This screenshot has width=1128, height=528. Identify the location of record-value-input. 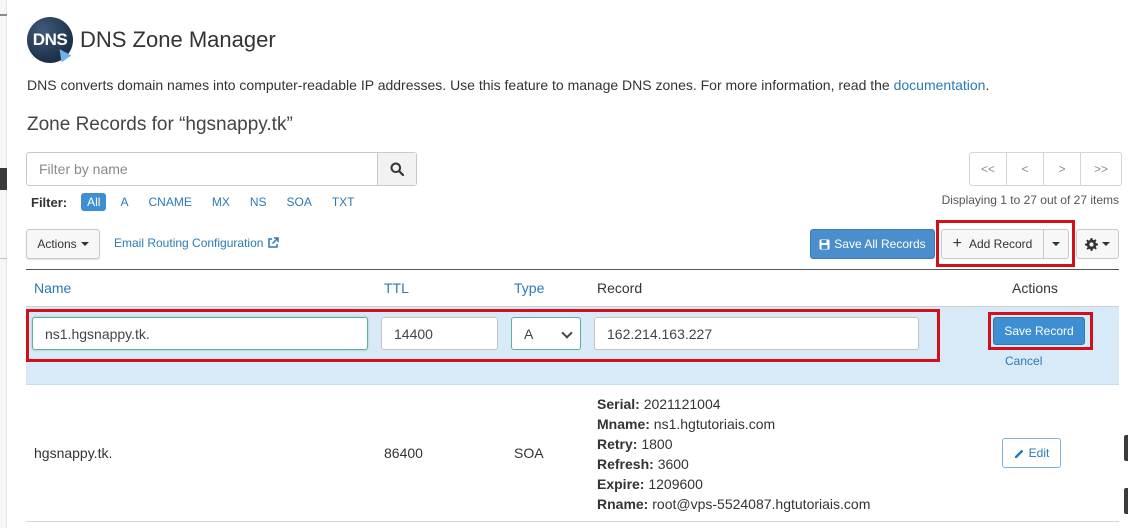
(756, 333).